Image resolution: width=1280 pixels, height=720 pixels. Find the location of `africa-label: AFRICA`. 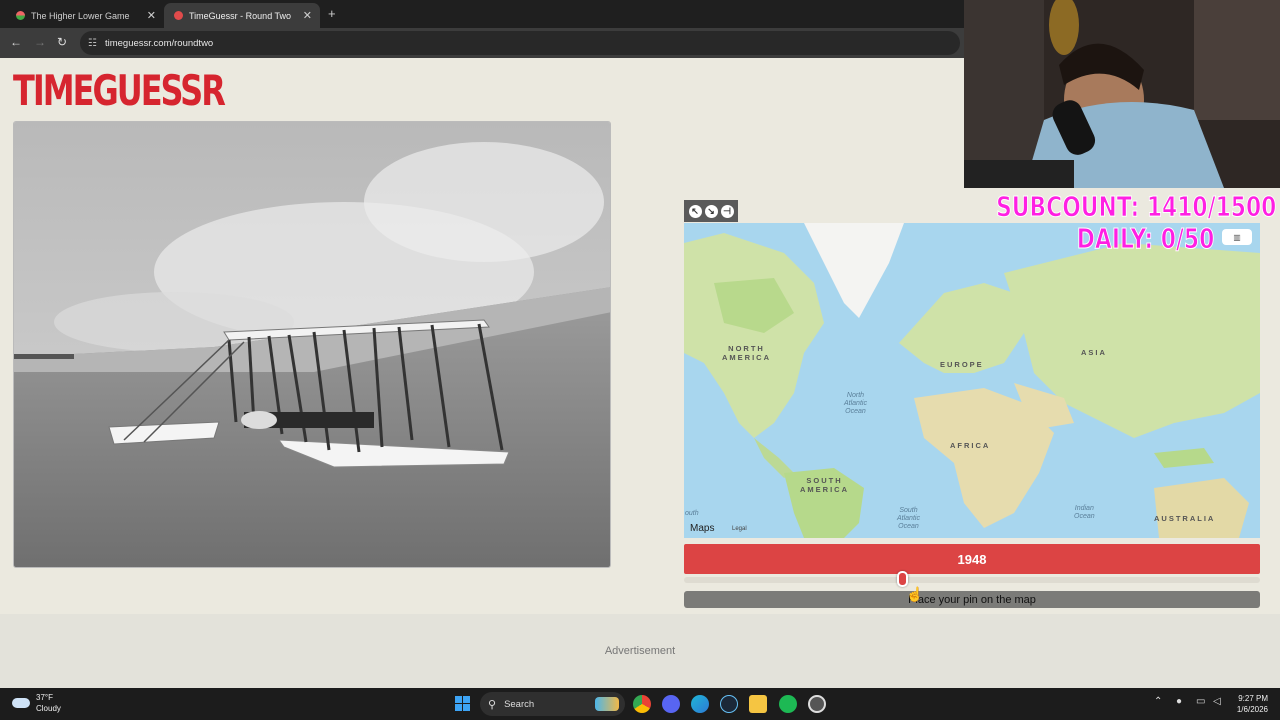

africa-label: AFRICA is located at coordinates (970, 445).